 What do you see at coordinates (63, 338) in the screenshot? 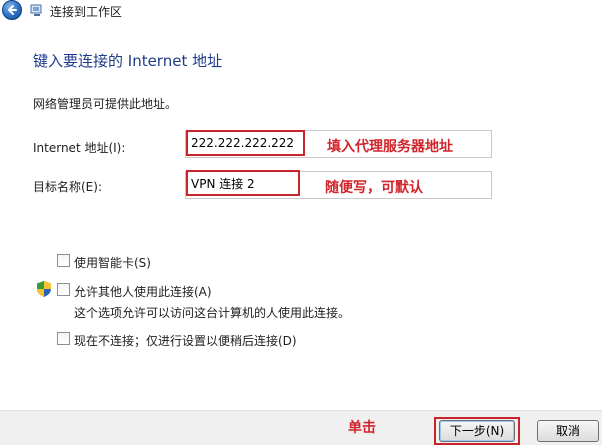
I see `connect-later-checkbox` at bounding box center [63, 338].